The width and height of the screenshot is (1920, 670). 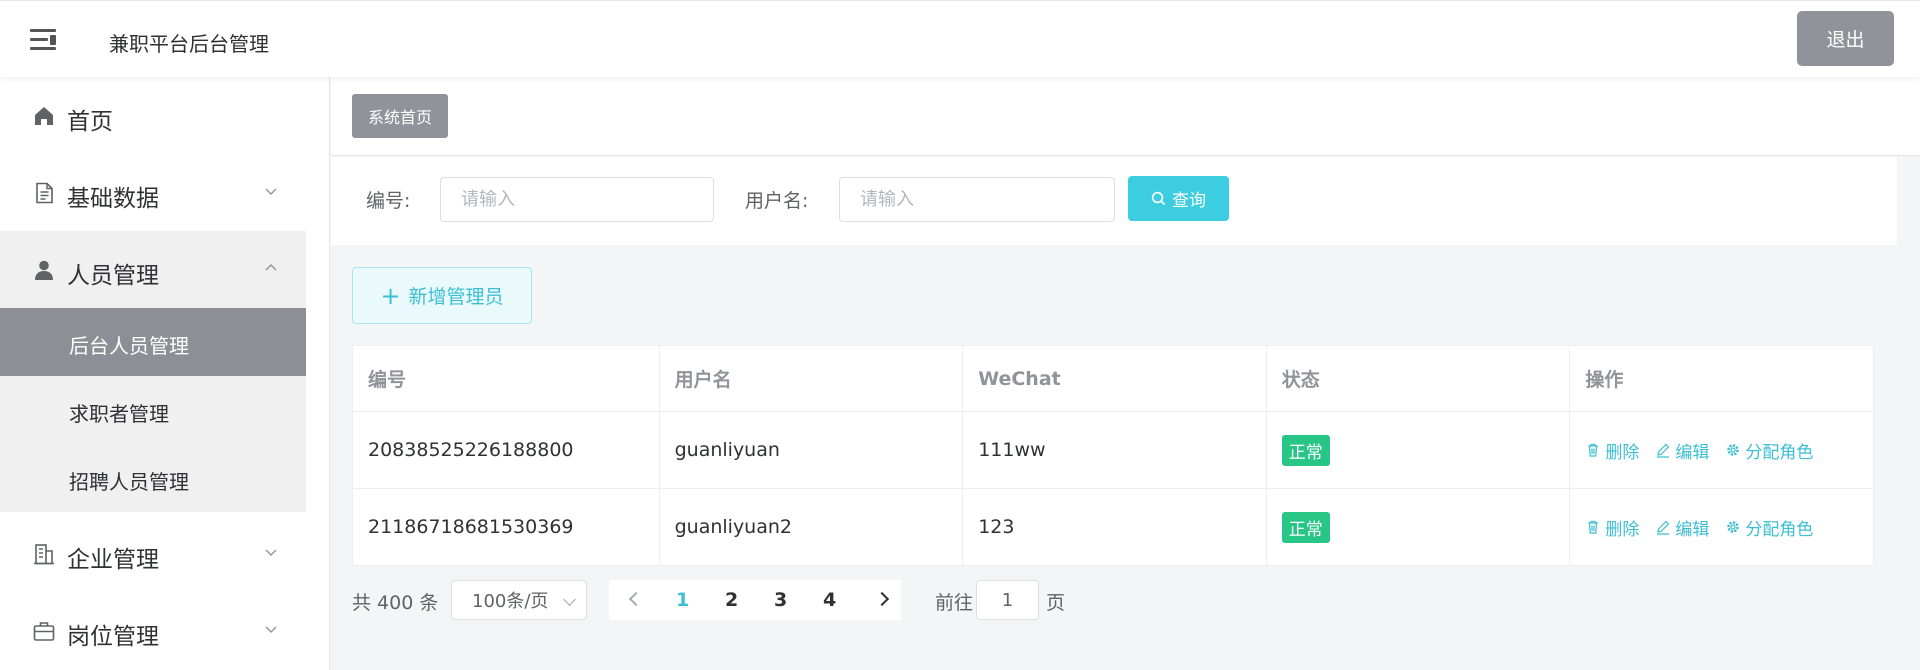 I want to click on page-size-select: 100条/页, so click(x=519, y=600).